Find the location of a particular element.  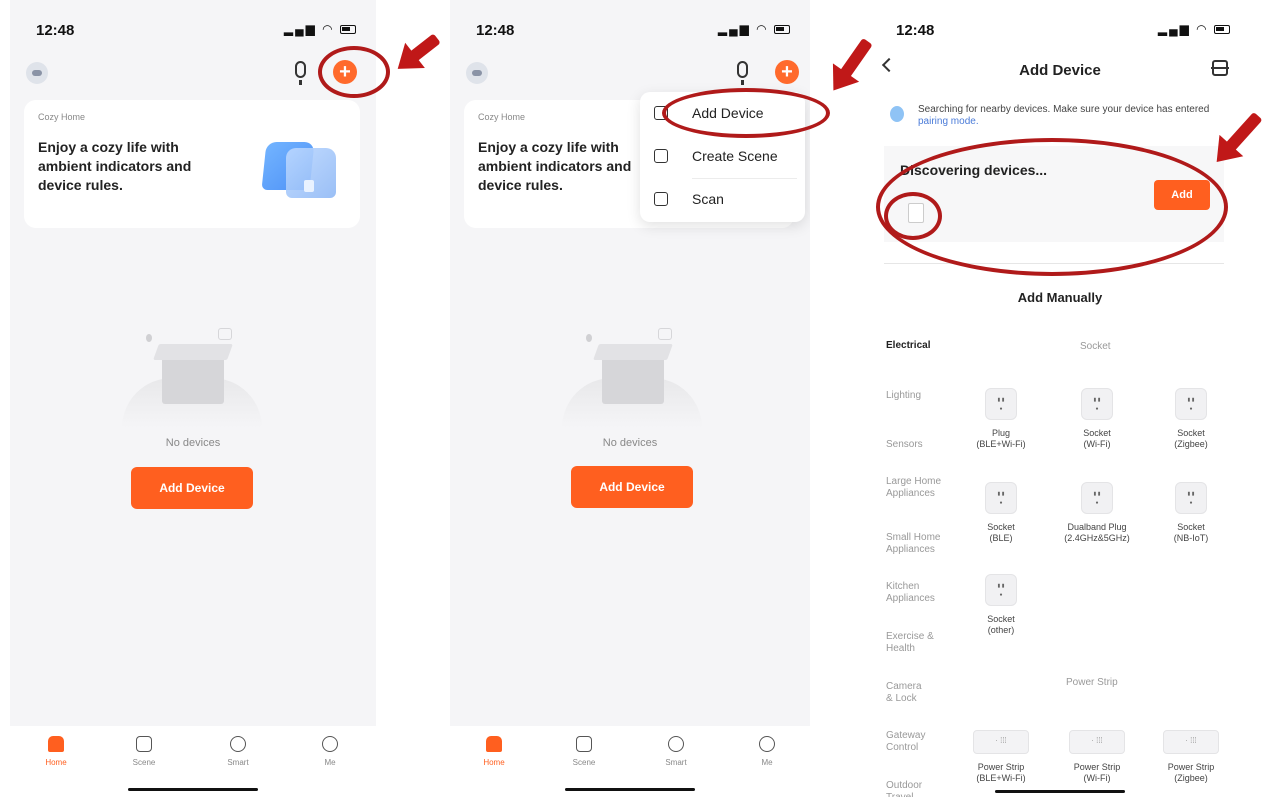

device-power-strip-wifi: Power Strip(Wi-Fi) is located at coordinates (1097, 757).